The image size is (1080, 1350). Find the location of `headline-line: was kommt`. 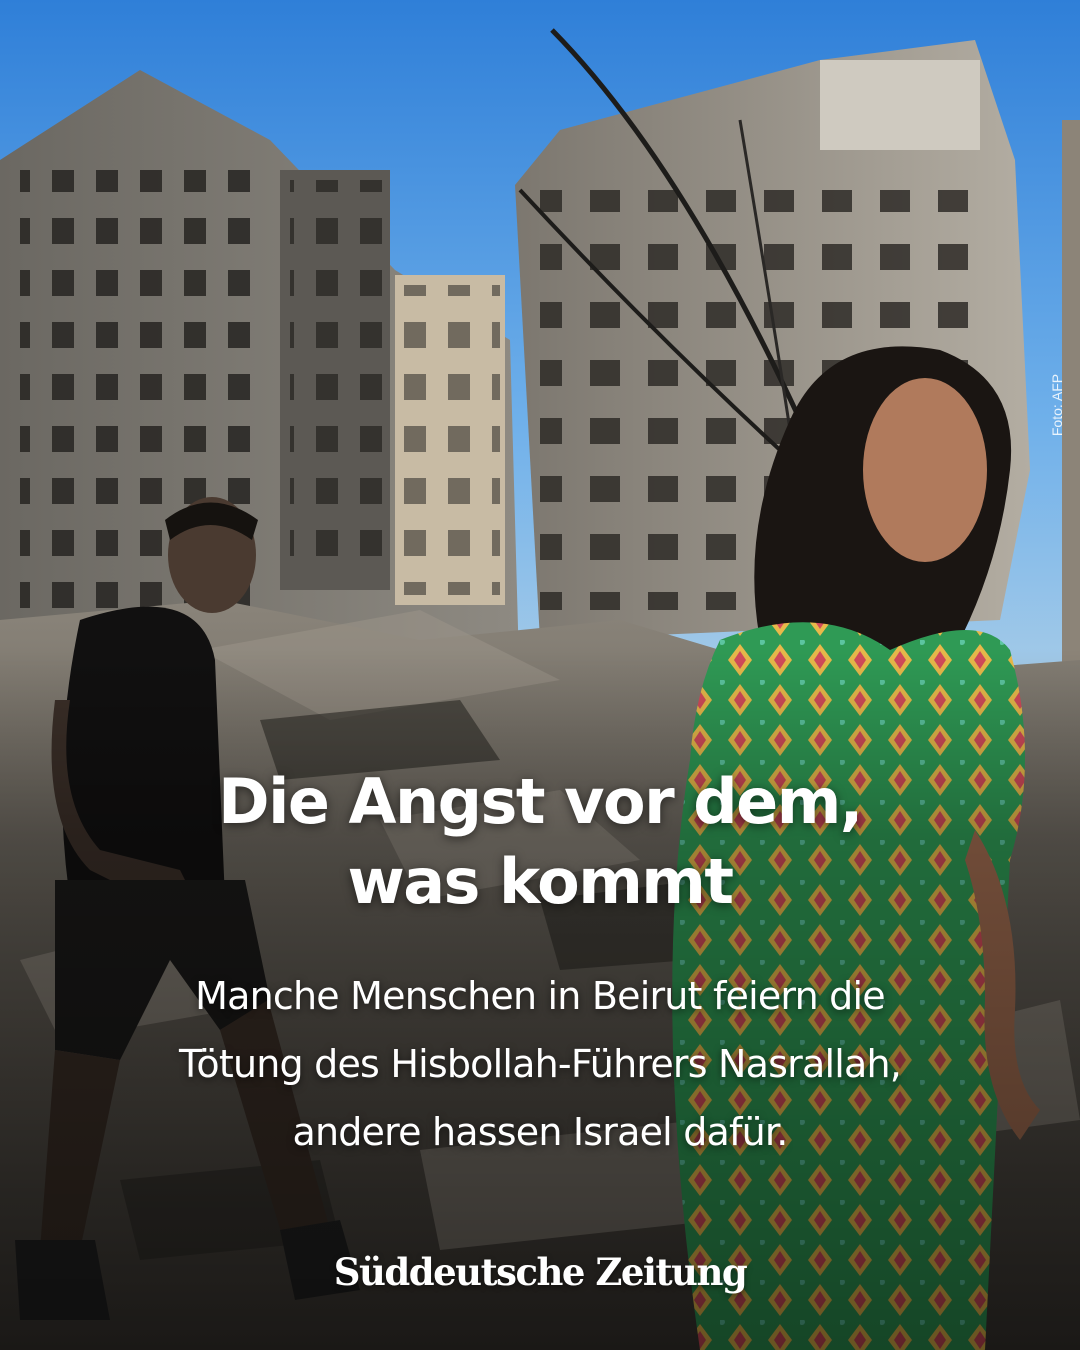

headline-line: was kommt is located at coordinates (540, 881).